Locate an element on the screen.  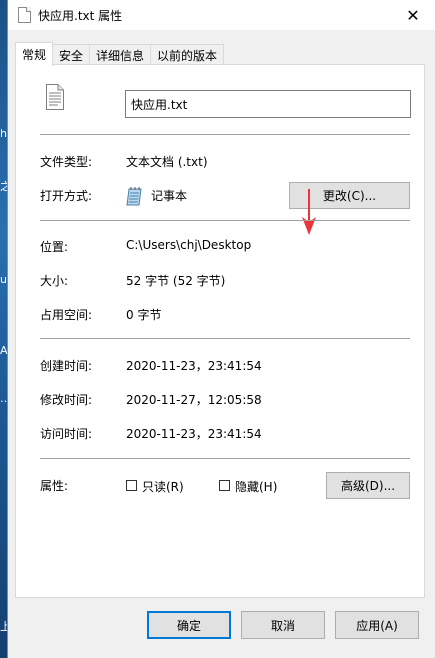
size-label: 大小: is located at coordinates (54, 281).